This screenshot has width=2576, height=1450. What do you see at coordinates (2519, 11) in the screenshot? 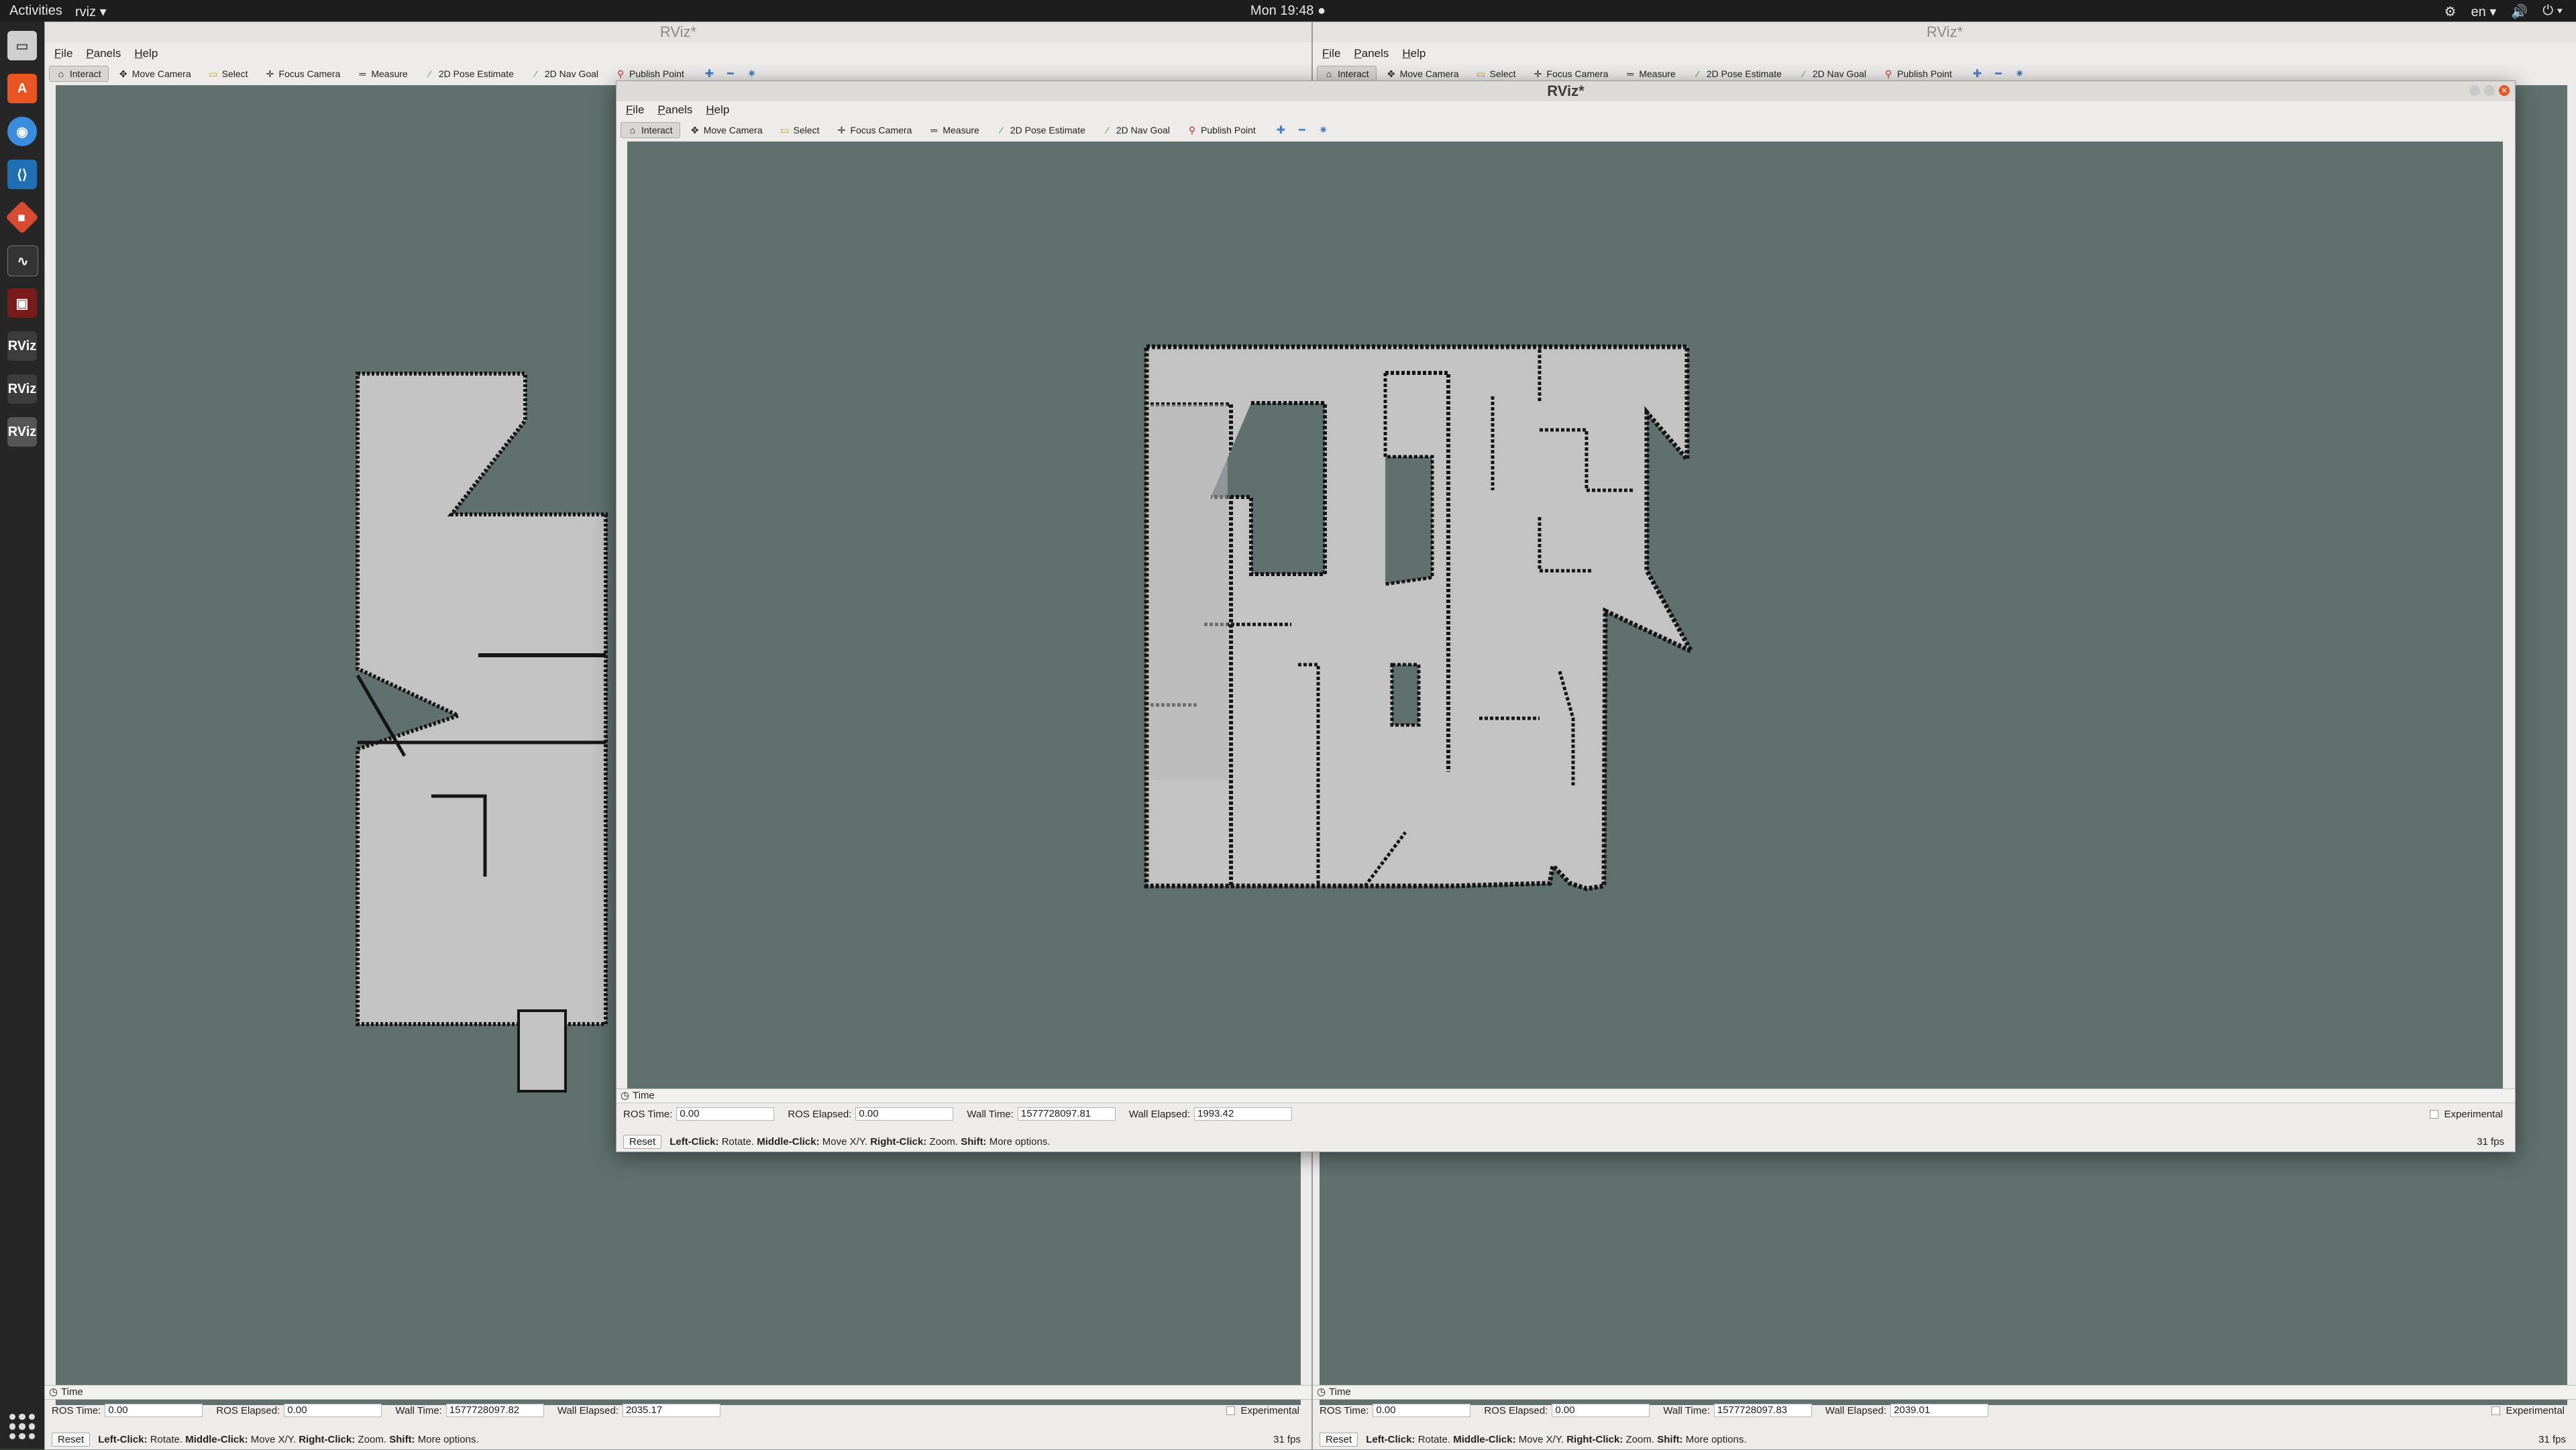
I see `sound-icon: 🔊` at bounding box center [2519, 11].